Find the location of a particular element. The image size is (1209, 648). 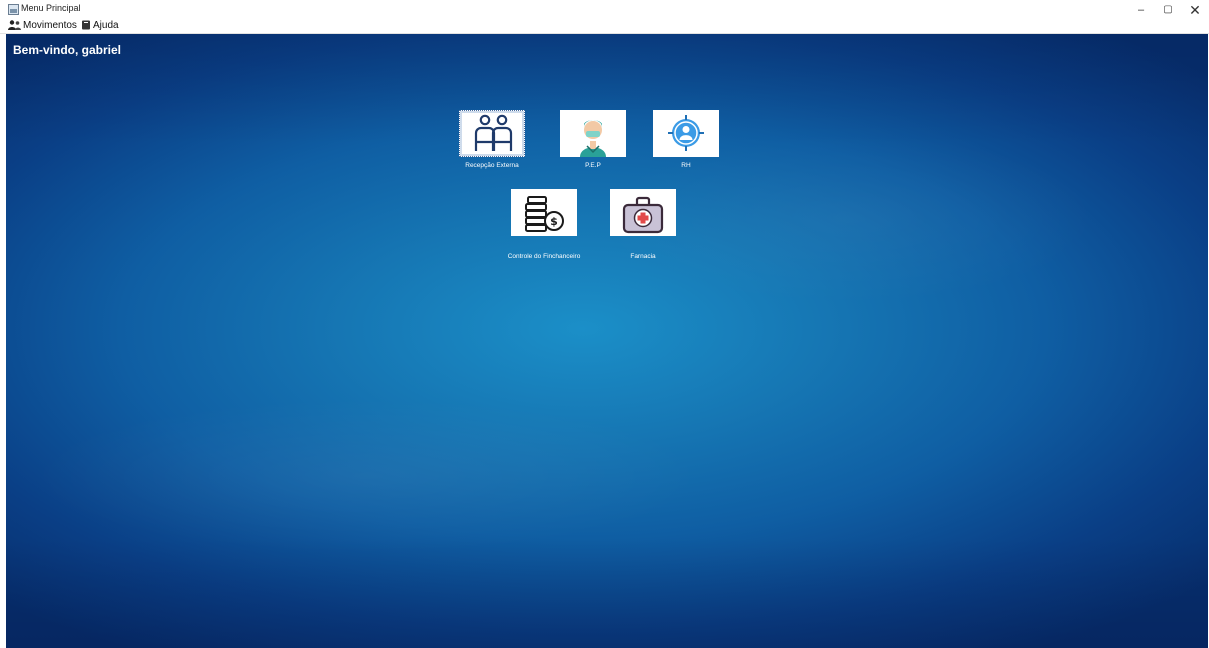

tile-farmacia-label: Farnacia is located at coordinates (643, 256).